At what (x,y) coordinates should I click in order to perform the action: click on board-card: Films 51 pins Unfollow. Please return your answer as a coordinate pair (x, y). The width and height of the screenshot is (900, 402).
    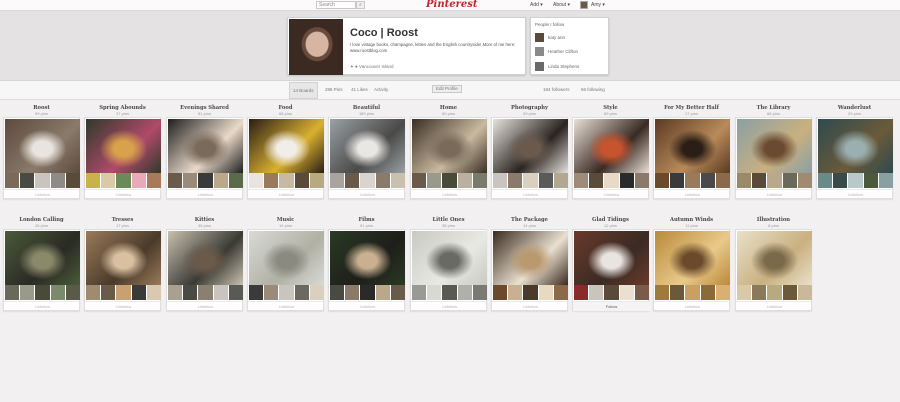
    Looking at the image, I should click on (367, 264).